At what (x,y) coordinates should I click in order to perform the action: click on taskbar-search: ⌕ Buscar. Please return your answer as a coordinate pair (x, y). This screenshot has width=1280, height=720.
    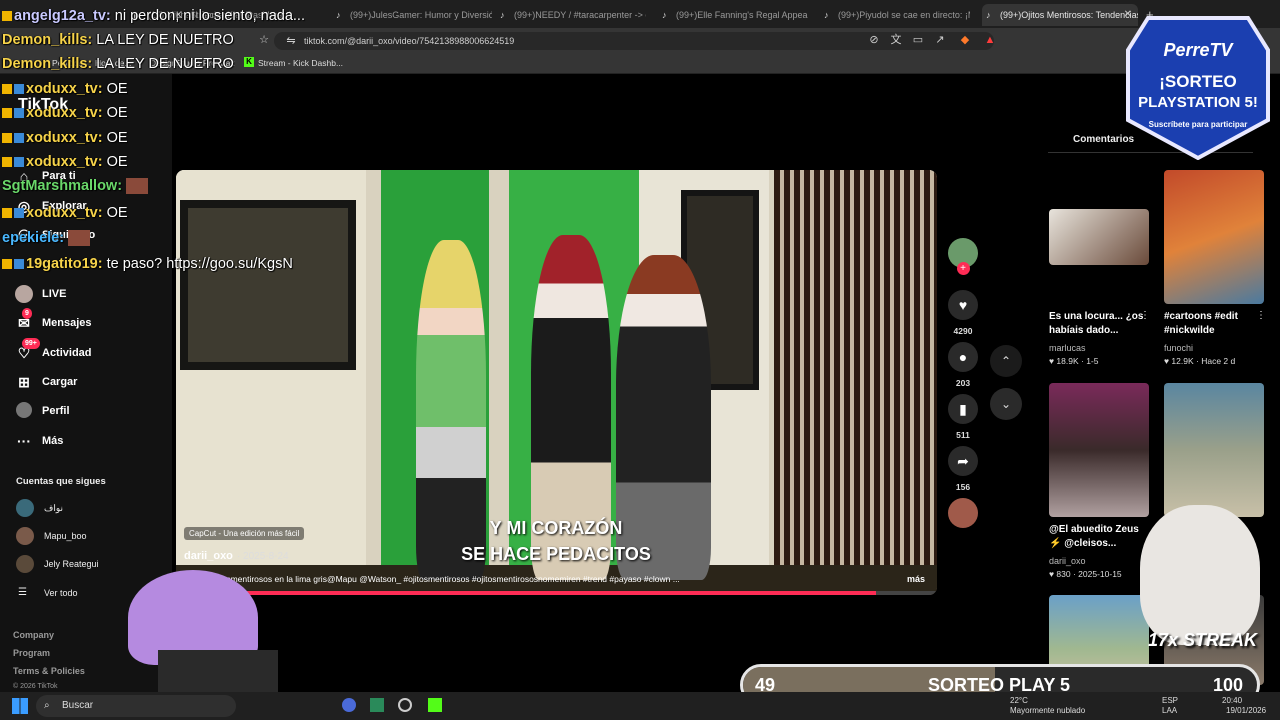
    Looking at the image, I should click on (136, 706).